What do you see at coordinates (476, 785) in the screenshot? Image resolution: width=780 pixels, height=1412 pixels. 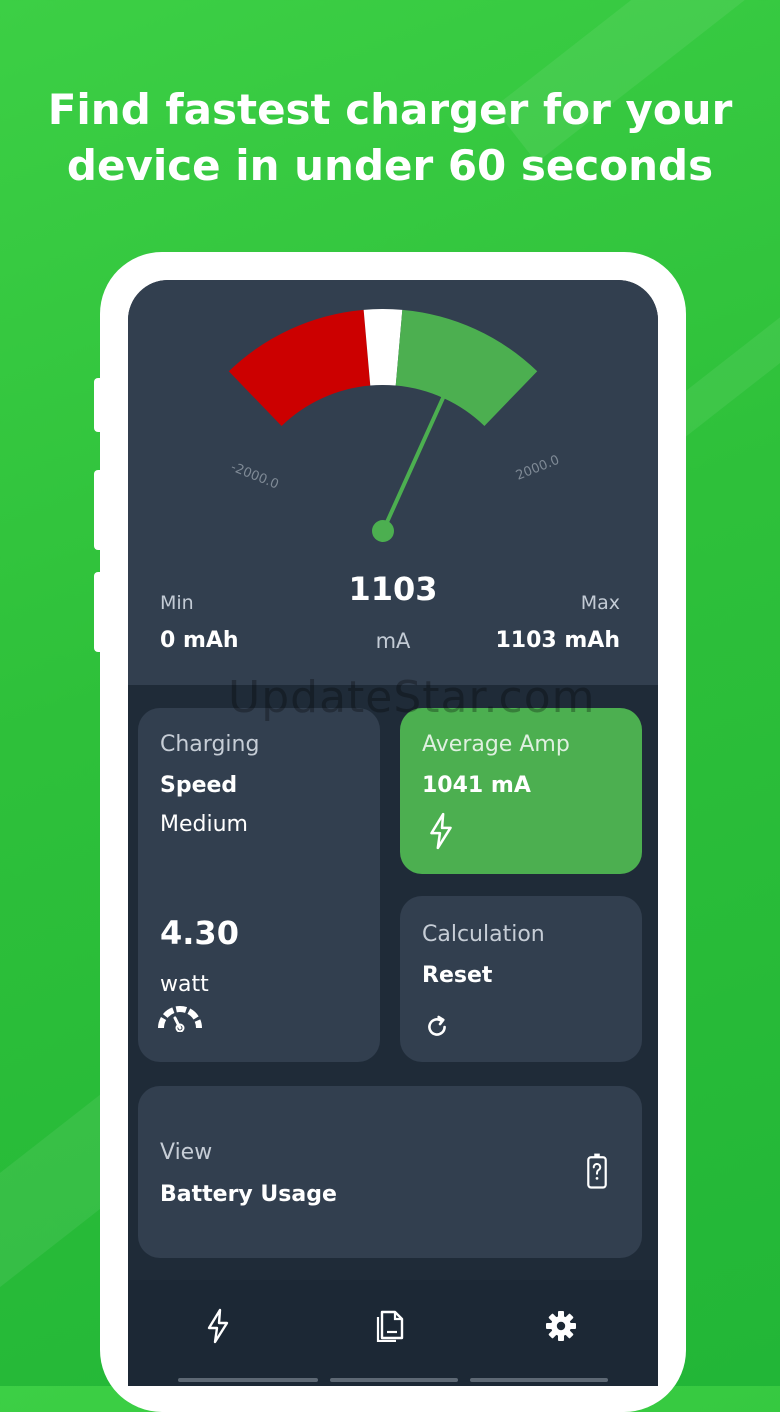 I see `average-amp-value: 1041 mA` at bounding box center [476, 785].